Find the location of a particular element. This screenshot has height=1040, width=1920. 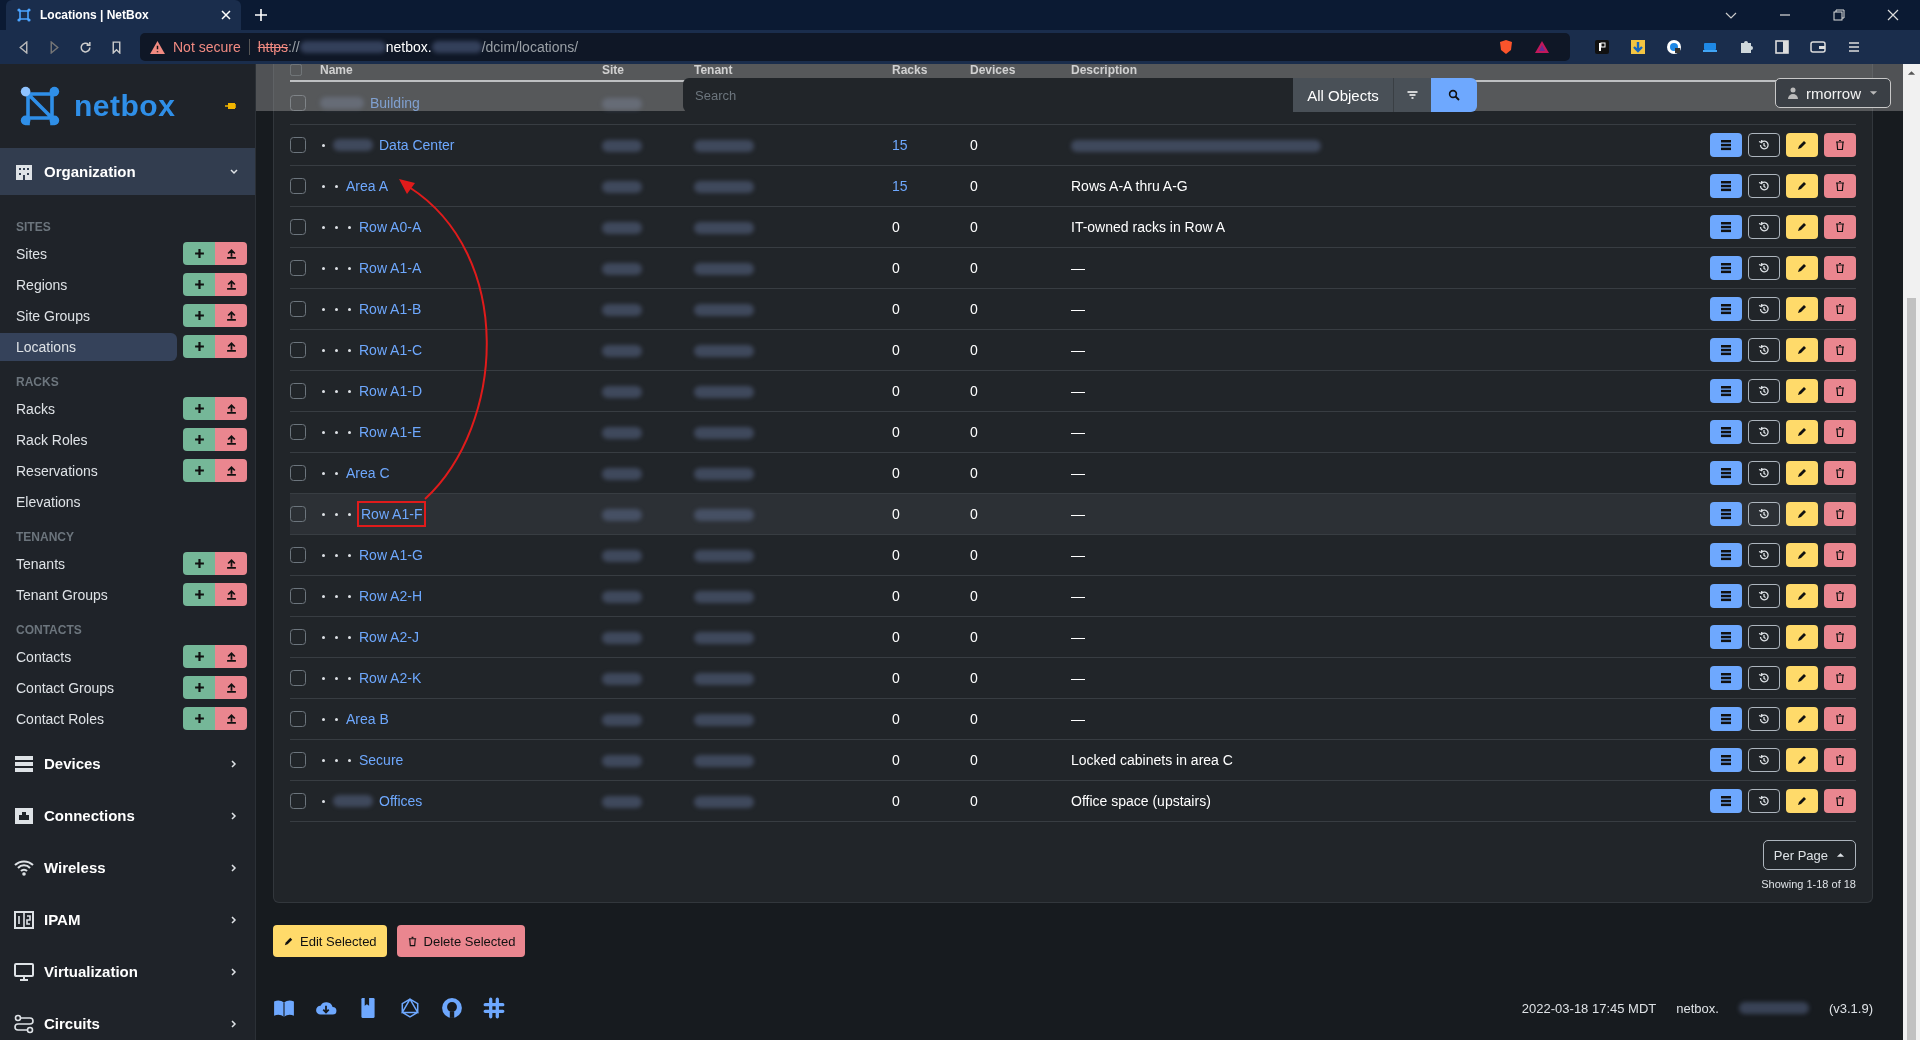

sidebar-item: Sites is located at coordinates (88, 253).